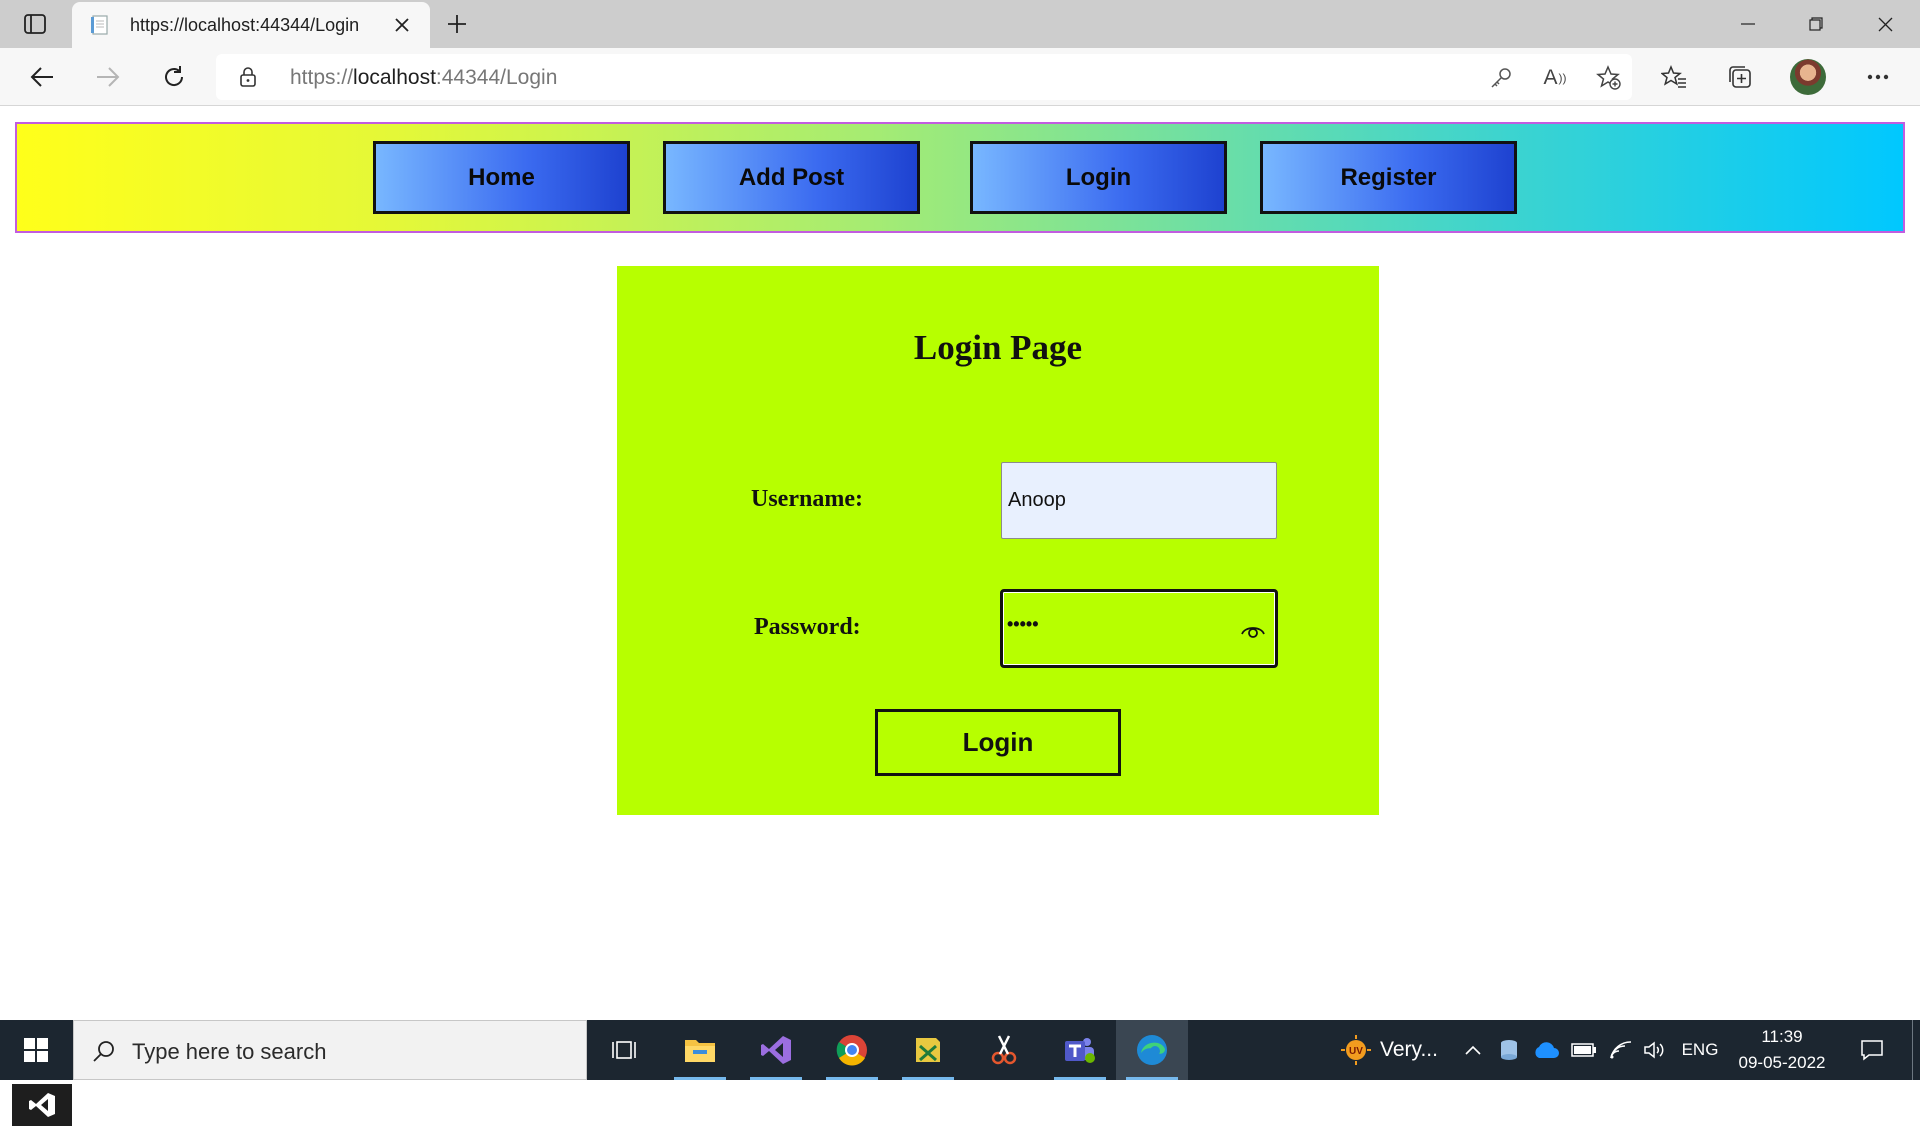 Image resolution: width=1920 pixels, height=1126 pixels. I want to click on address-bar: https://localhost:44344/Login A)), so click(960, 77).